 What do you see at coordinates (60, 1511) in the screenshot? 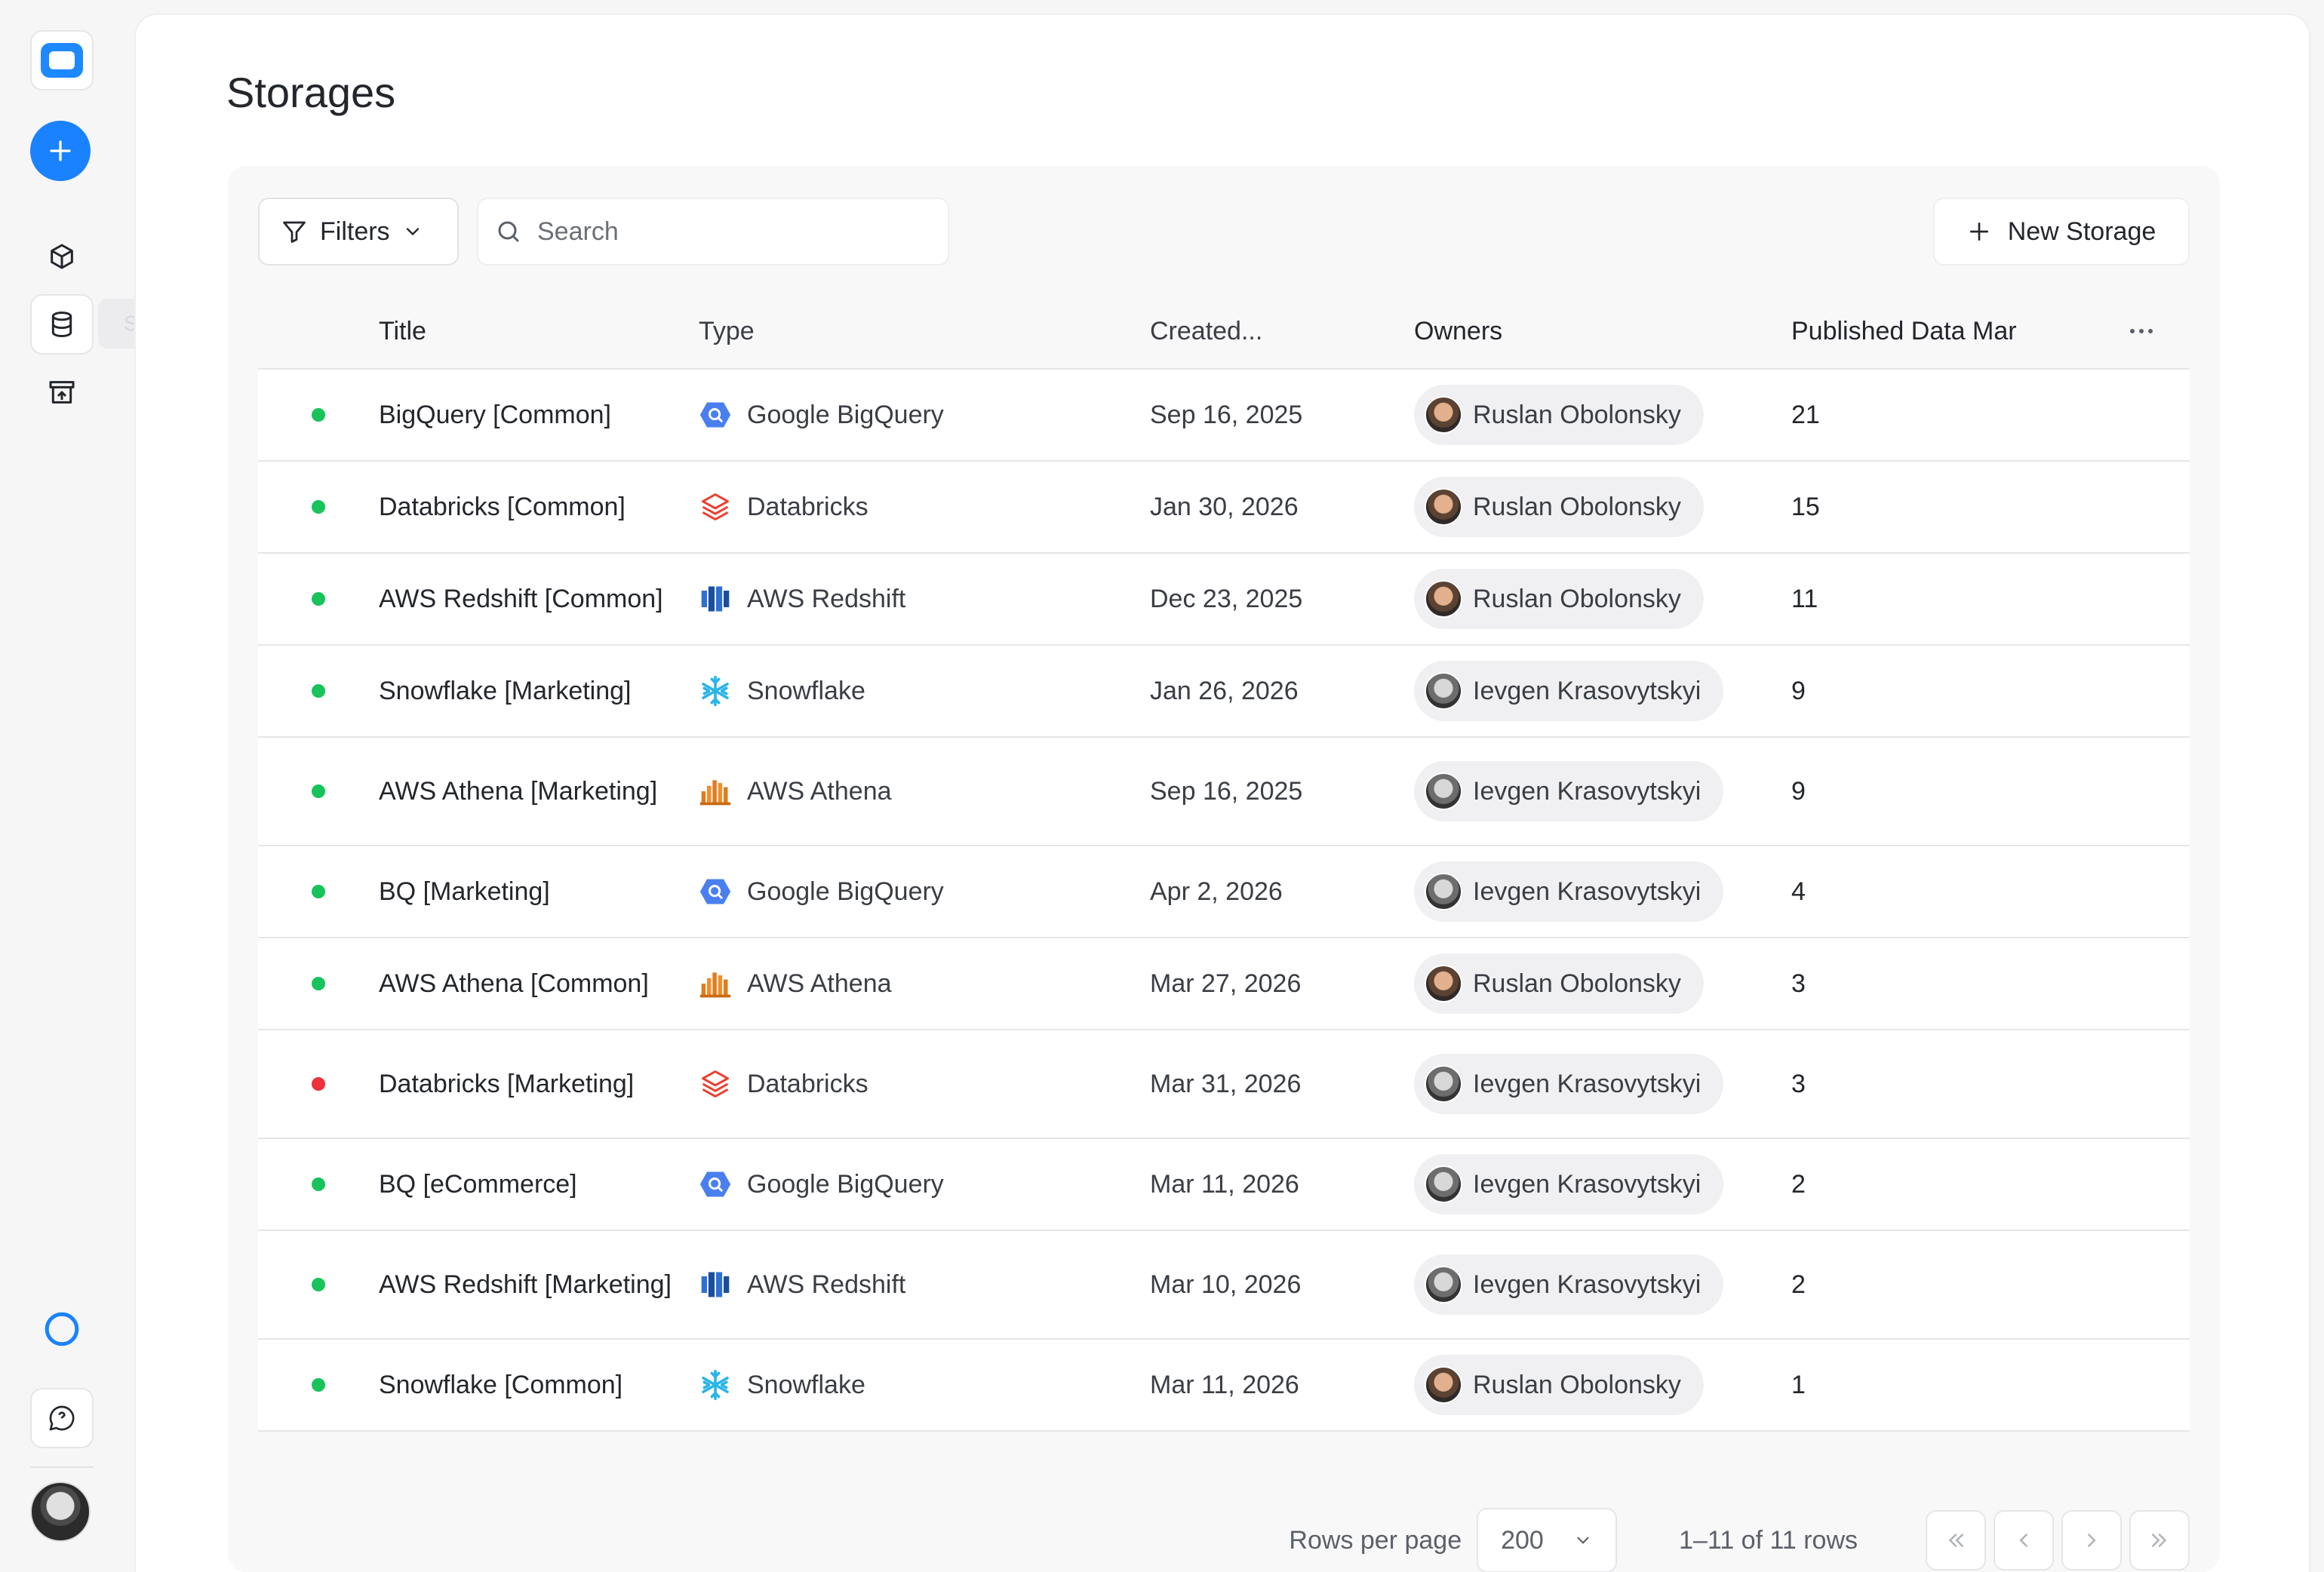
I see `avatar` at bounding box center [60, 1511].